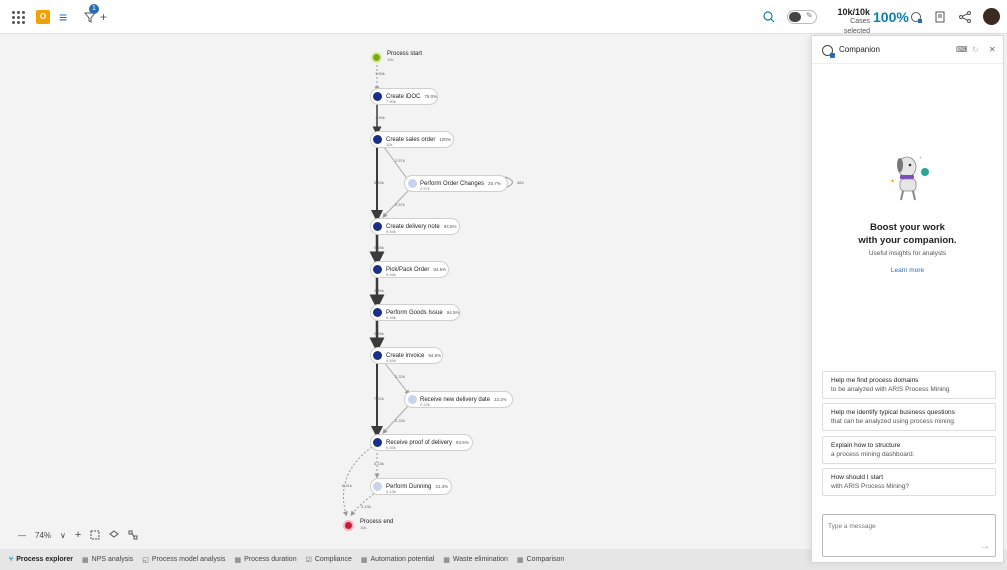  Describe the element at coordinates (456, 183) in the screenshot. I see `activity-perform-order-changes: Perform Order Changes 25.7% 2.57k` at that location.